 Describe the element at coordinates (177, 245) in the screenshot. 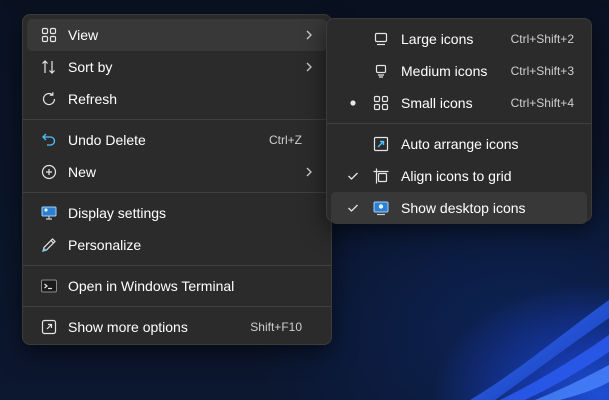

I see `menu-item-personalize: Personalize` at that location.